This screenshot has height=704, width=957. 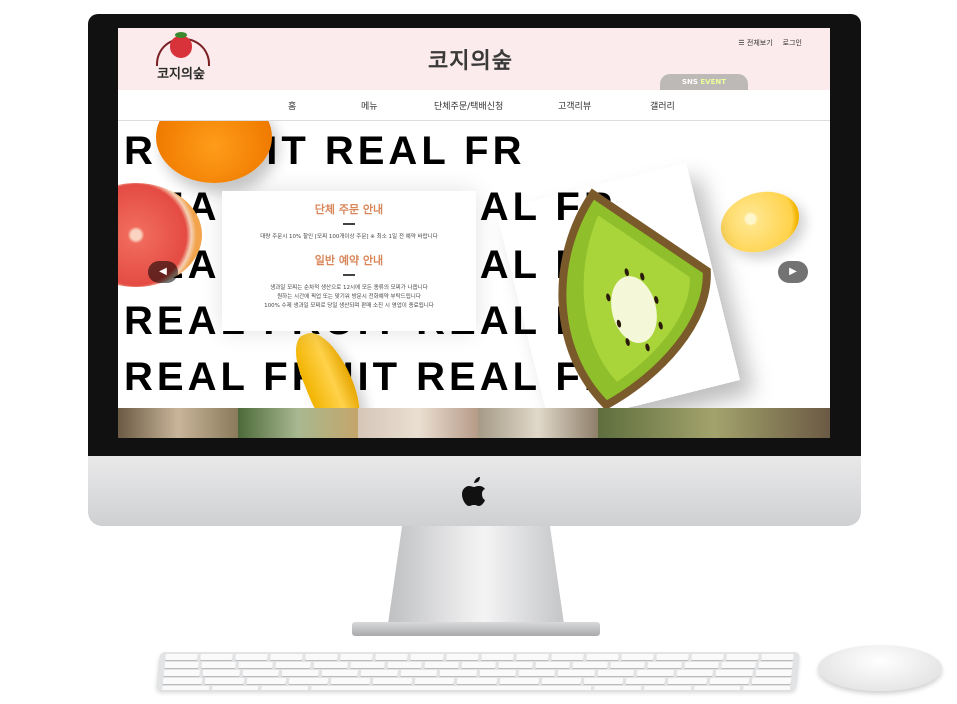 I want to click on reservation-title: 일반 예약 안내, so click(x=349, y=260).